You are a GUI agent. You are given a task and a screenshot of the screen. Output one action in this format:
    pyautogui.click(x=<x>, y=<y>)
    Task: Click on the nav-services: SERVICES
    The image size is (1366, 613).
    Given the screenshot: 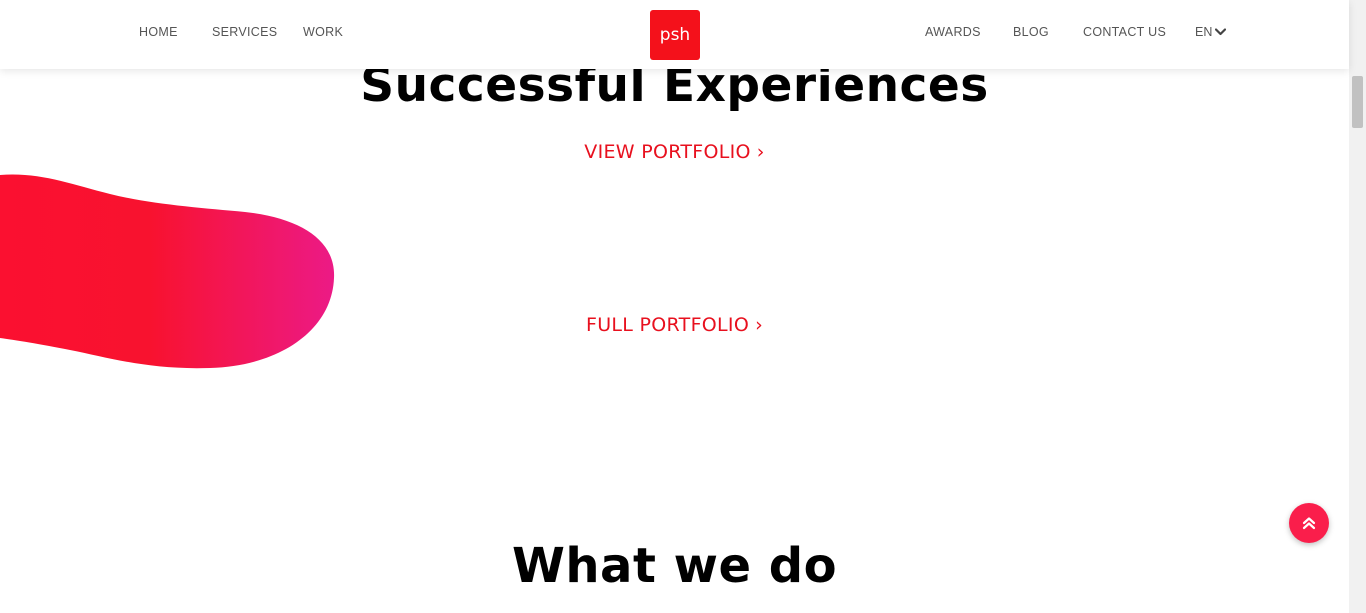 What is the action you would take?
    pyautogui.click(x=244, y=32)
    